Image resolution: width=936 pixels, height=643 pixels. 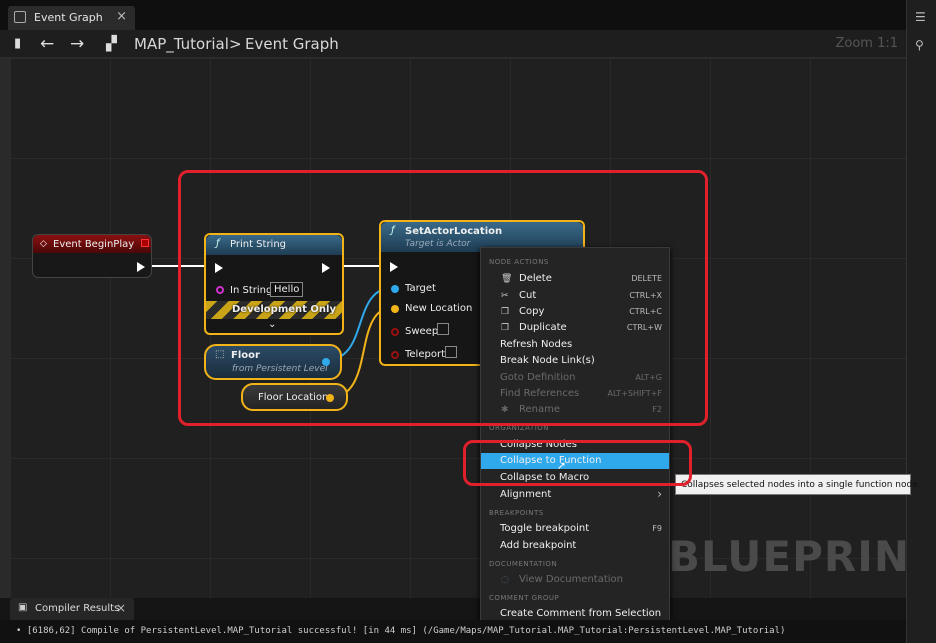 I want to click on chevron-right-icon: ›, so click(x=659, y=494).